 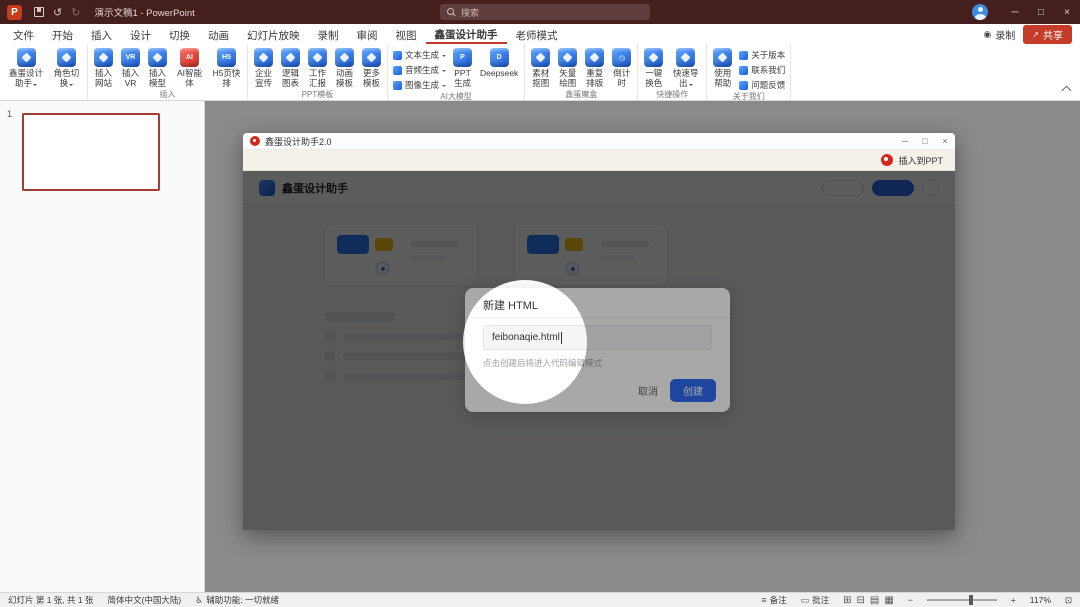 I want to click on animation-template-button: 动画模板, so click(x=344, y=66).